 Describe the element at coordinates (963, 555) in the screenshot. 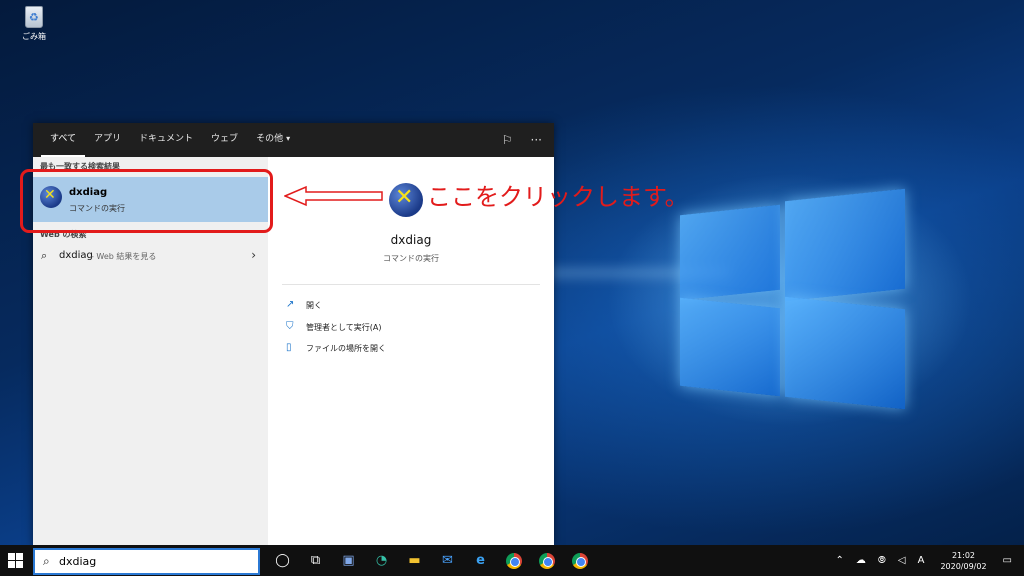

I see `clock-time: 21:02` at that location.